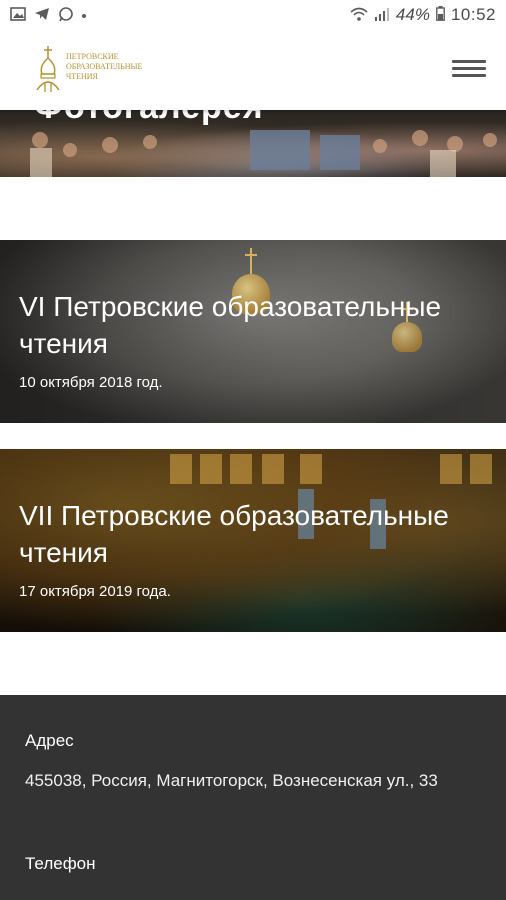 This screenshot has height=900, width=506. Describe the element at coordinates (149, 118) in the screenshot. I see `gallery-title: Фотогалерея` at that location.